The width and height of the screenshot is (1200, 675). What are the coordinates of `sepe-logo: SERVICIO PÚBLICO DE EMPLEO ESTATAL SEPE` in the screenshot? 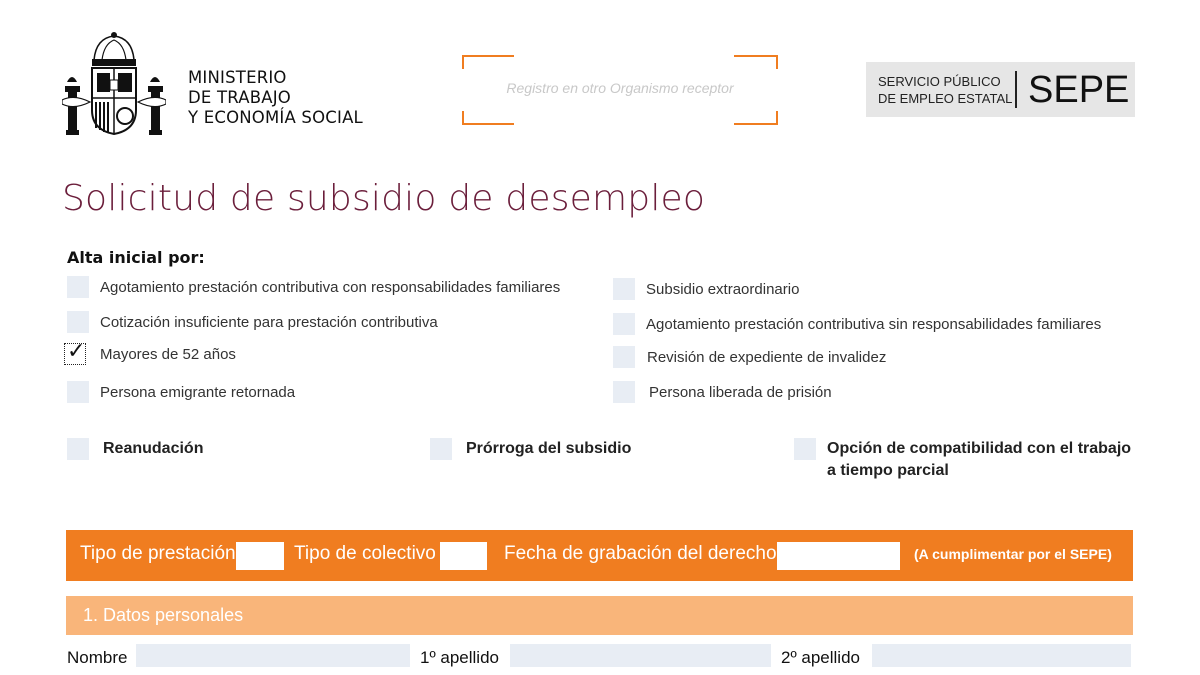 It's located at (1000, 89).